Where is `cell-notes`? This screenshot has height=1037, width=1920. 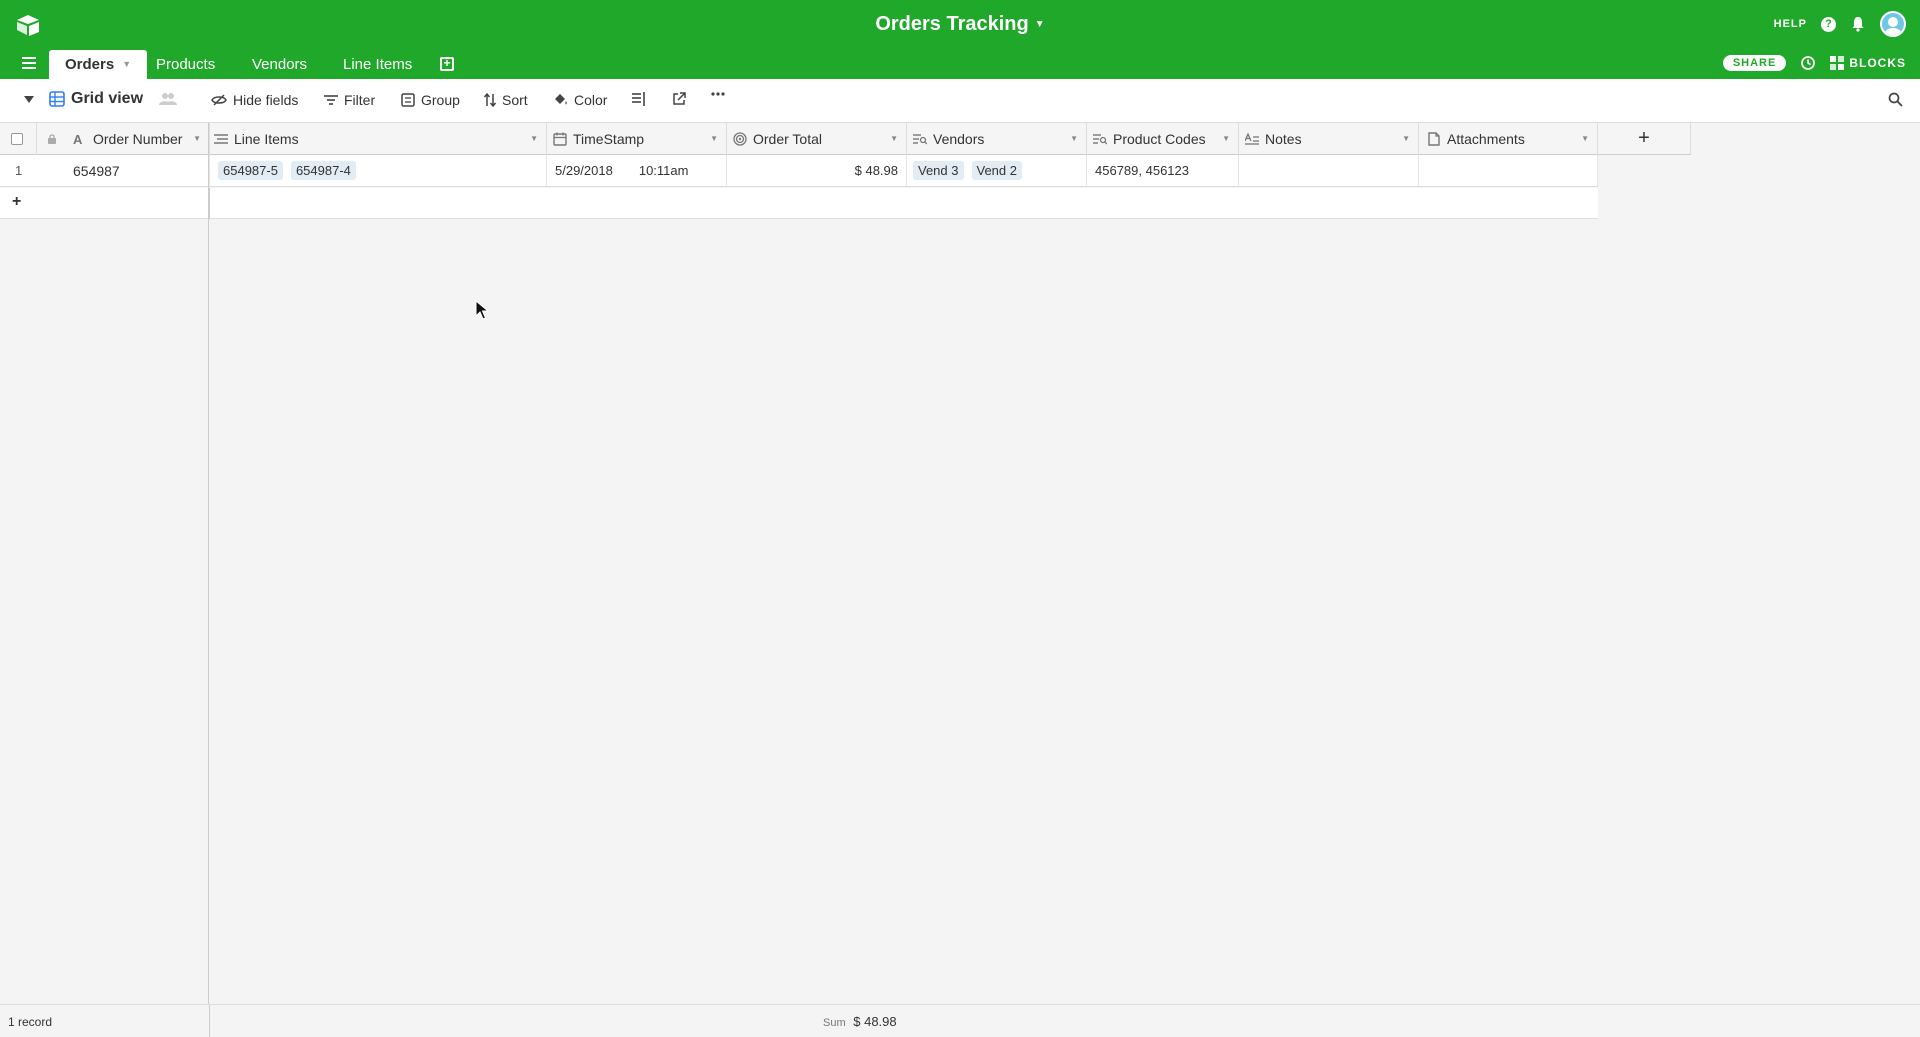 cell-notes is located at coordinates (1329, 171).